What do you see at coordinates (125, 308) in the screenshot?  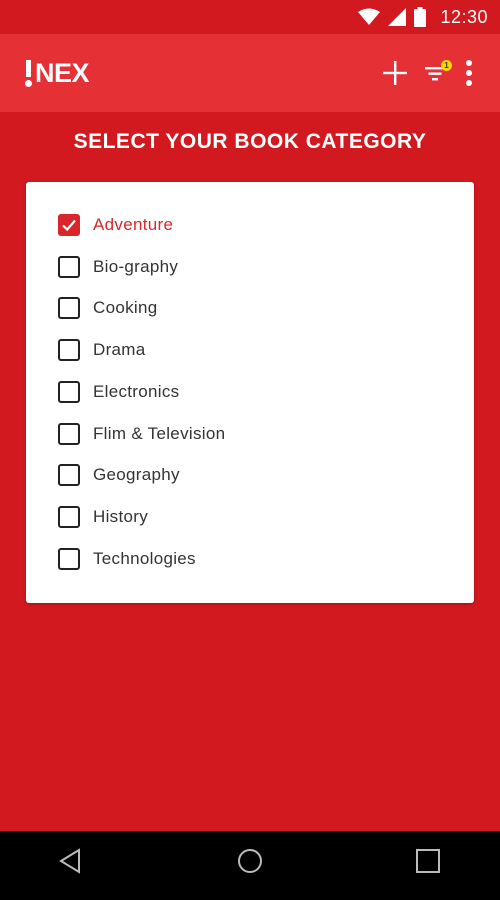 I see `category-label: Cooking` at bounding box center [125, 308].